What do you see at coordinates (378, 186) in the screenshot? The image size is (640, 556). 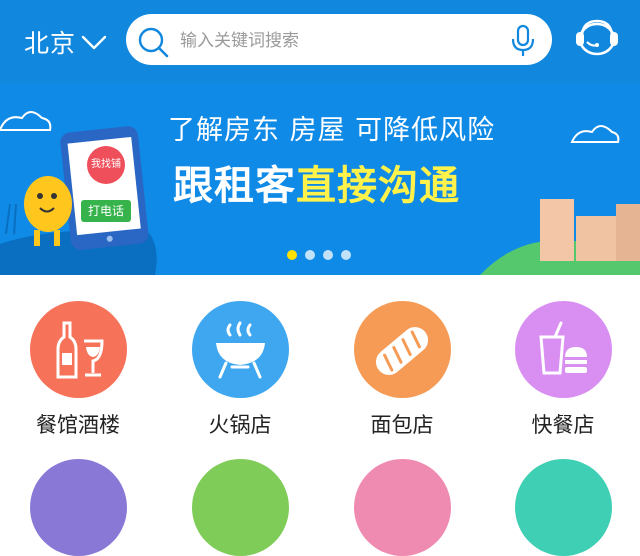 I see `banner-slogan-highlight: 直接沟通` at bounding box center [378, 186].